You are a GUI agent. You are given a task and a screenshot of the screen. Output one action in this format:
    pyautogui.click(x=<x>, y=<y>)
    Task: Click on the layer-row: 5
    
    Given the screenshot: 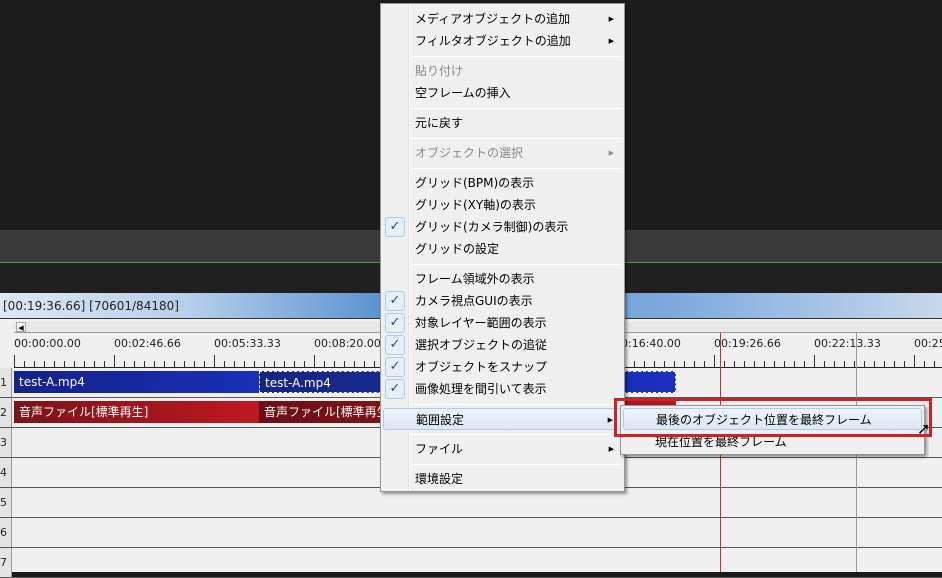 What is the action you would take?
    pyautogui.click(x=471, y=503)
    